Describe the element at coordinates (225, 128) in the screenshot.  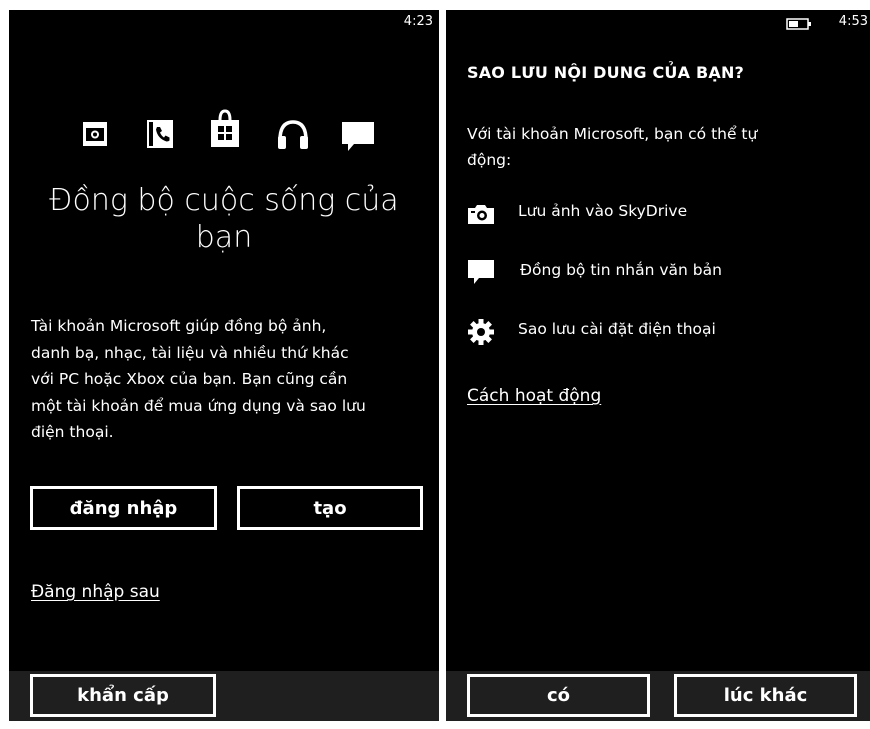
I see `store-icon` at that location.